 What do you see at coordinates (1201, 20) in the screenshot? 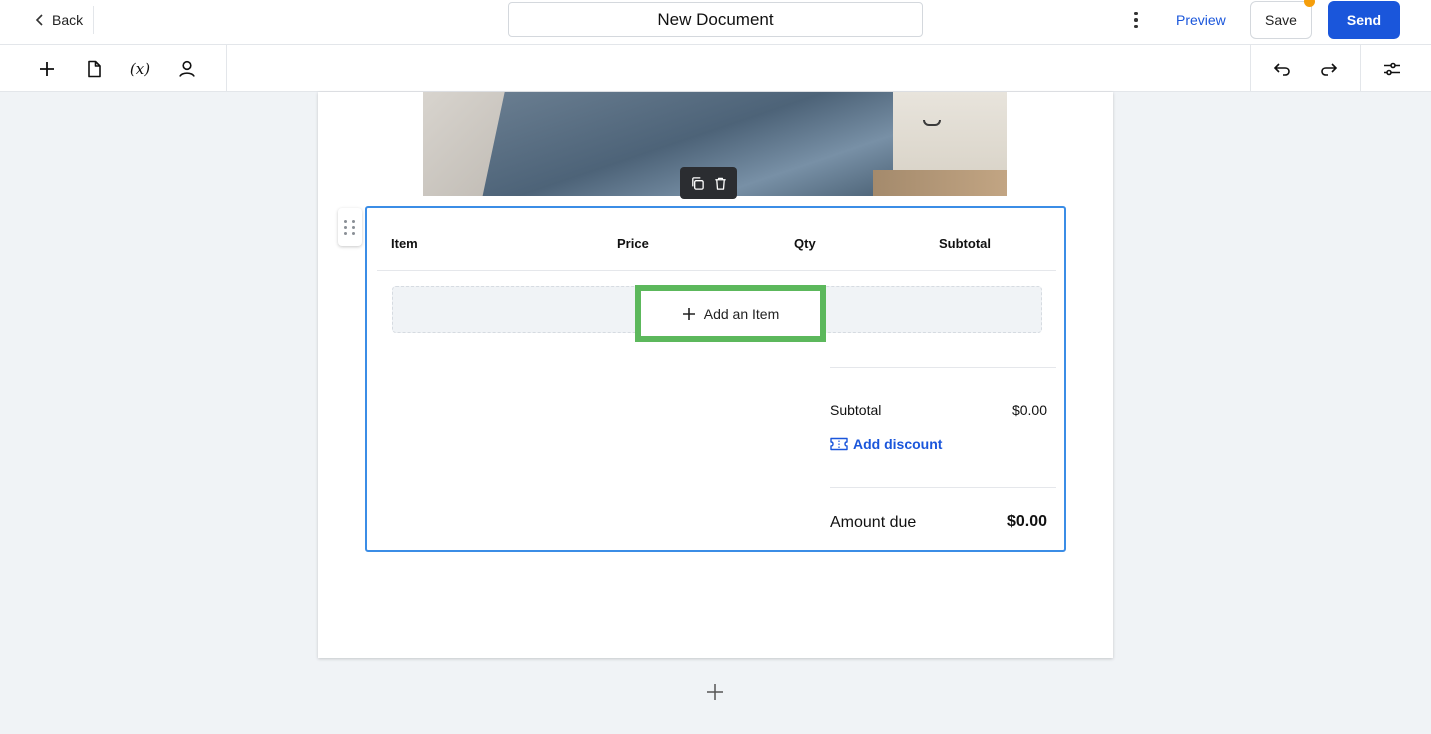
I see `preview-button: Preview` at bounding box center [1201, 20].